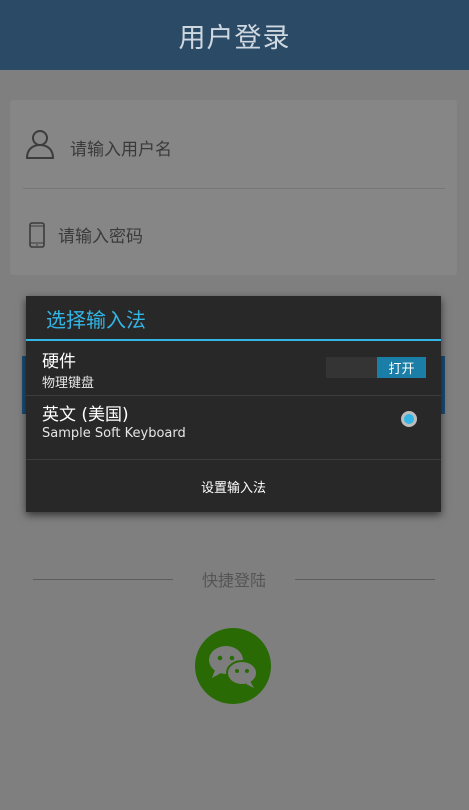 Image resolution: width=469 pixels, height=810 pixels. Describe the element at coordinates (233, 143) in the screenshot. I see `username-field: 请输入用户名` at that location.